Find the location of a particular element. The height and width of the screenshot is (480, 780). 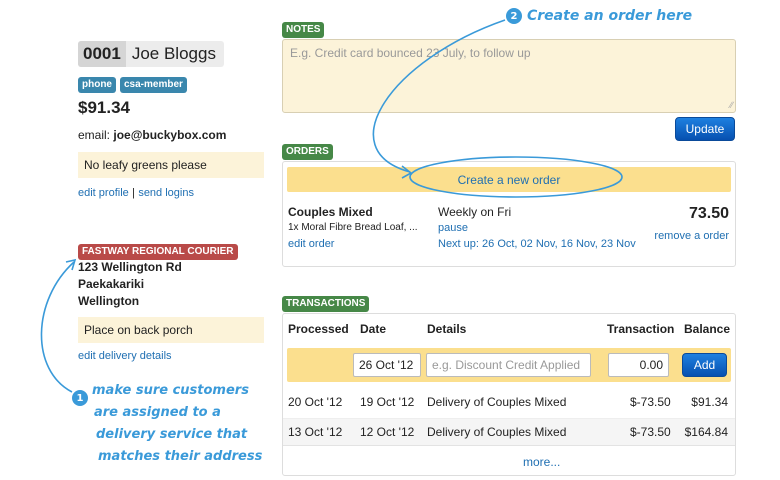

arrow-step2 is located at coordinates (439, 96).